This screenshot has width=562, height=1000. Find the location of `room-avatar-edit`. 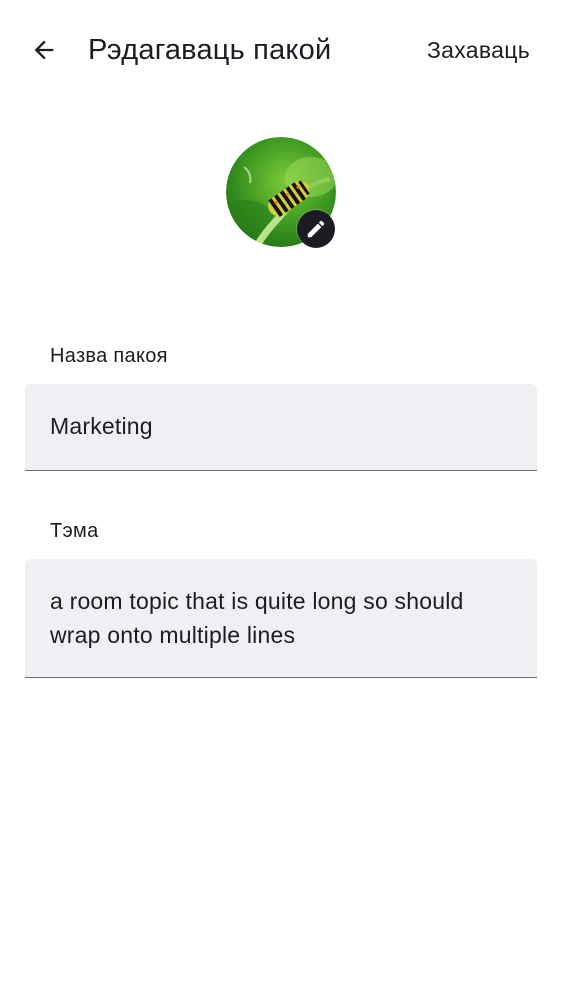

room-avatar-edit is located at coordinates (281, 192).